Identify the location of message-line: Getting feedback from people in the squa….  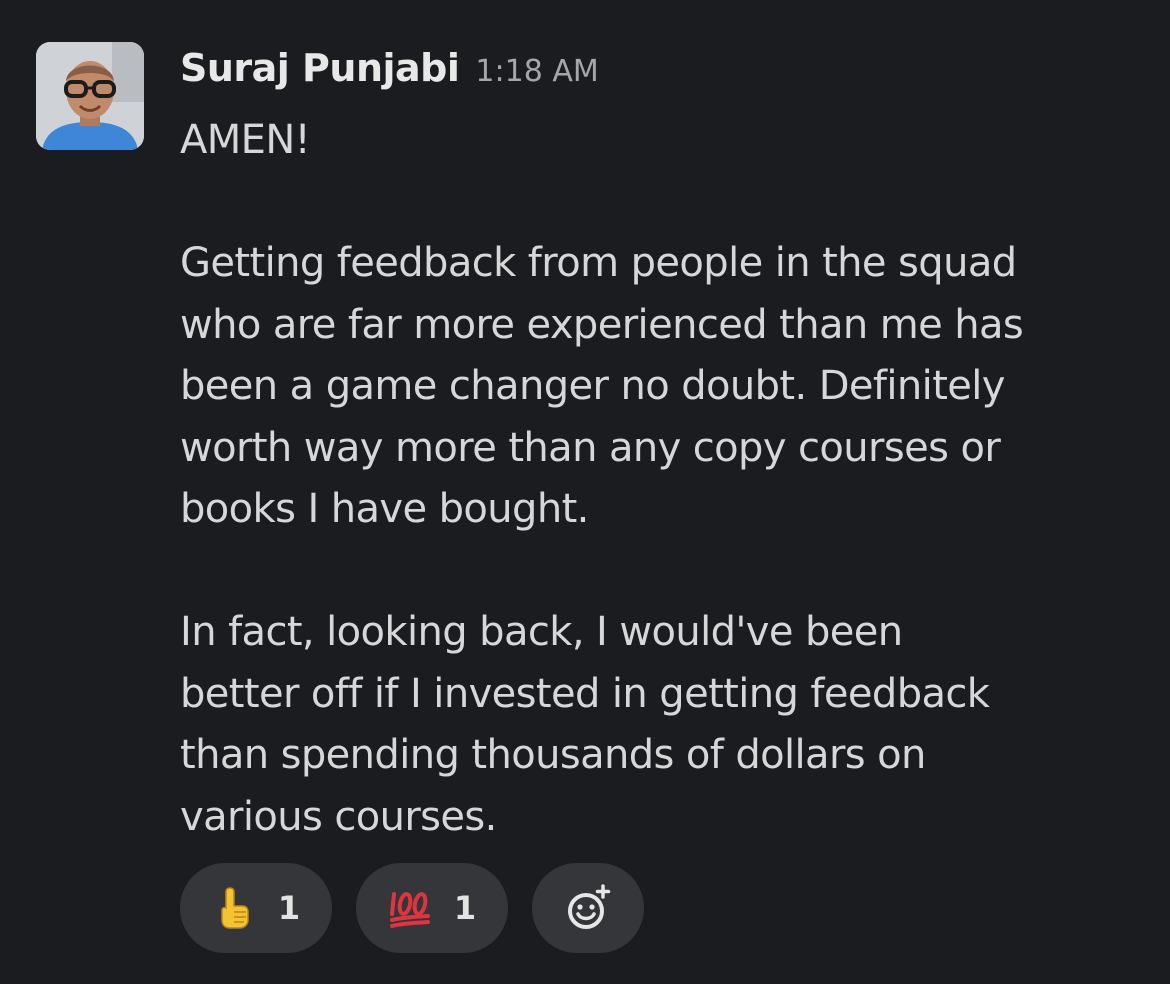
(598, 263).